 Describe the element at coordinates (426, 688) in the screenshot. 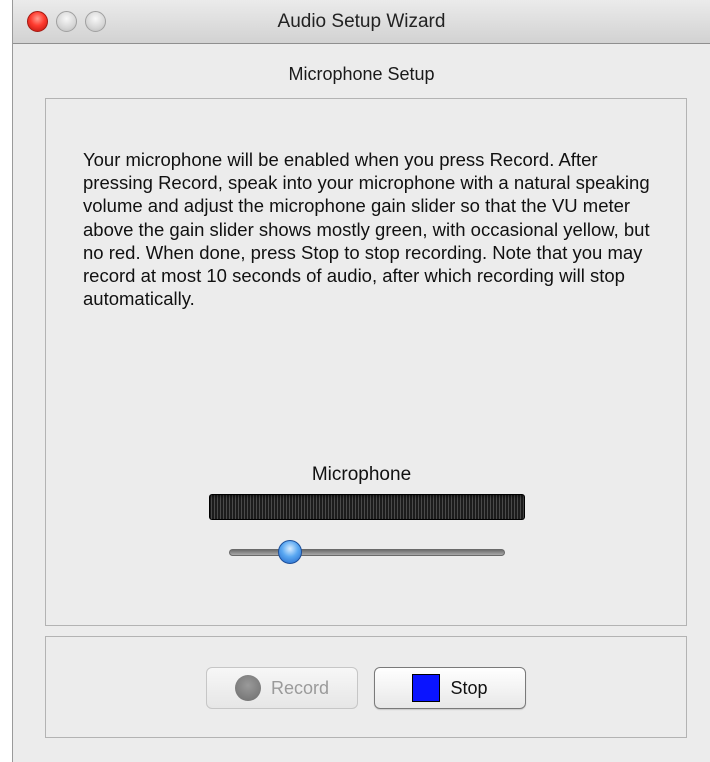

I see `stop-square-icon` at that location.